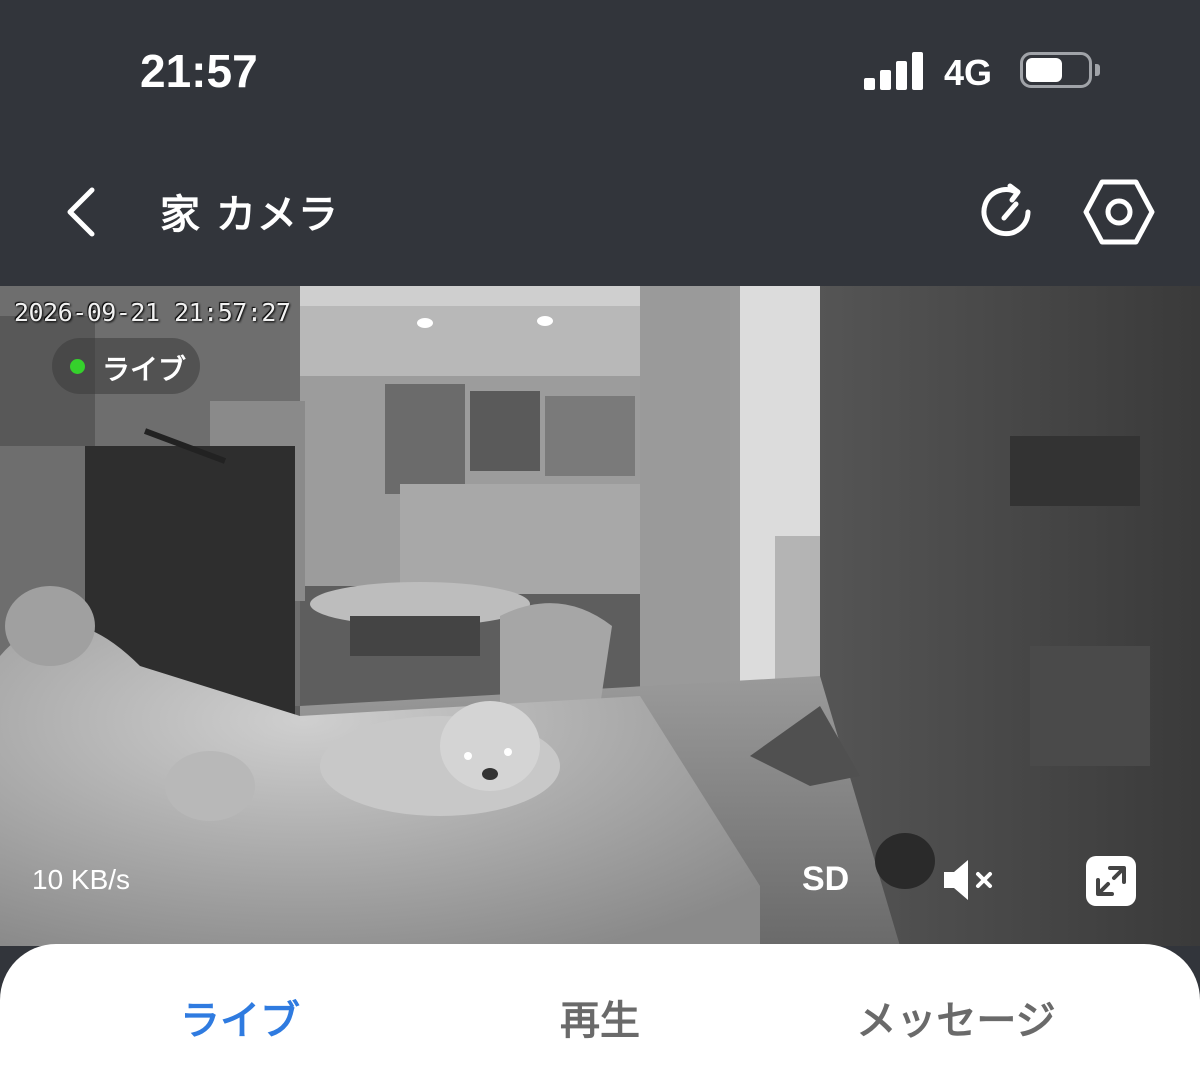 This screenshot has width=1200, height=1074. What do you see at coordinates (956, 1017) in the screenshot?
I see `tab-messages: メッセージ` at bounding box center [956, 1017].